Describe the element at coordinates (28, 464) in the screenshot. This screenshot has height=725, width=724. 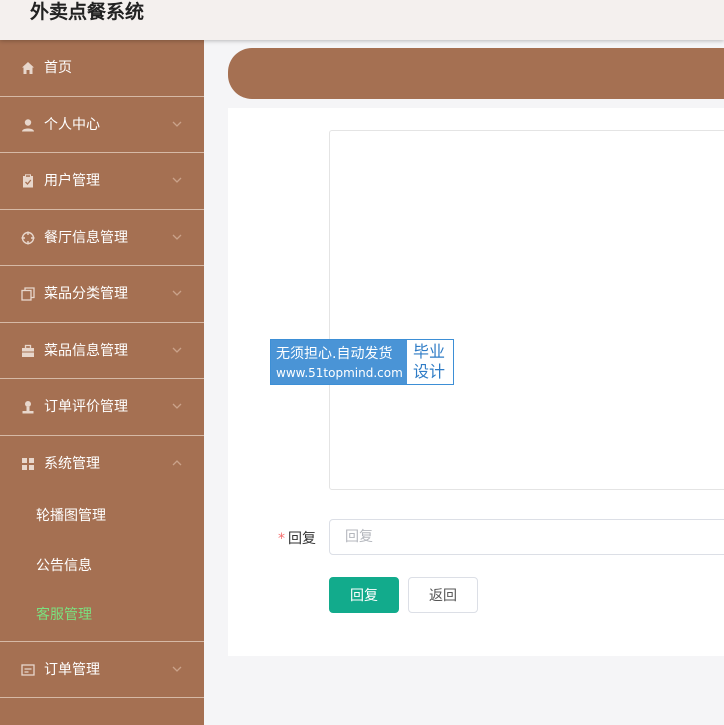
I see `grid-icon` at that location.